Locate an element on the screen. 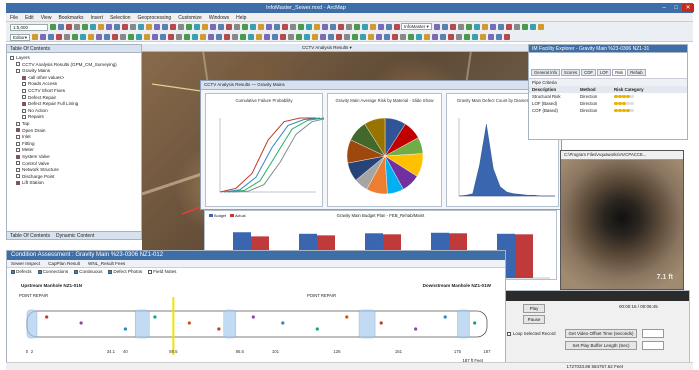 This screenshot has height=370, width=699. condition-tab: CapPlan Result is located at coordinates (64, 263).